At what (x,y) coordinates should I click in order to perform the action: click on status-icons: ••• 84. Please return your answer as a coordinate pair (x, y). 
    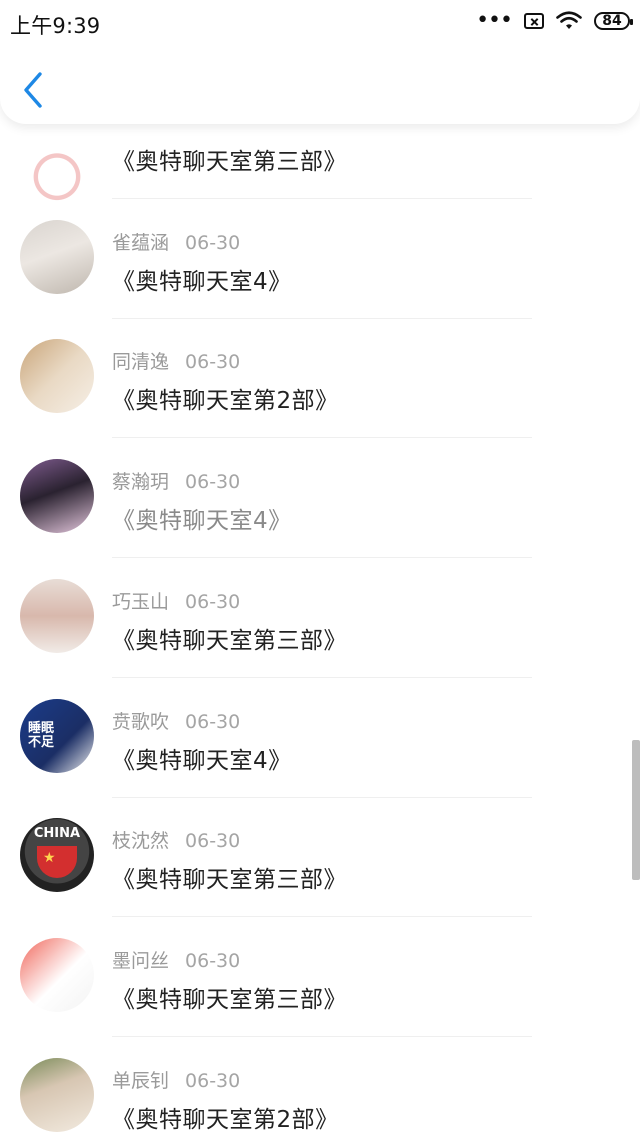
    Looking at the image, I should click on (554, 20).